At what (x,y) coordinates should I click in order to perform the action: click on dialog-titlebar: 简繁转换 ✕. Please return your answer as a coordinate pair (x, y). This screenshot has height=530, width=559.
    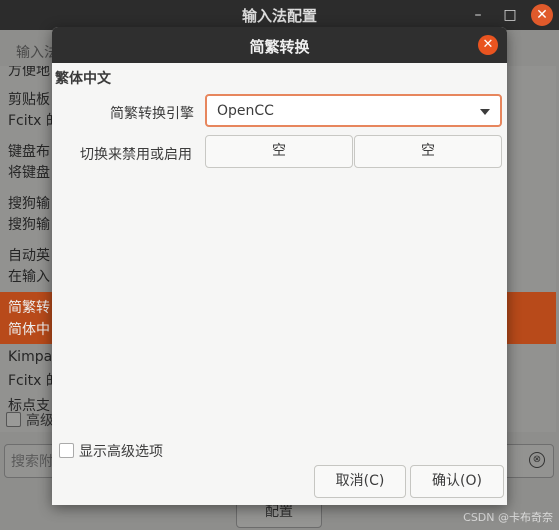
    Looking at the image, I should click on (279, 45).